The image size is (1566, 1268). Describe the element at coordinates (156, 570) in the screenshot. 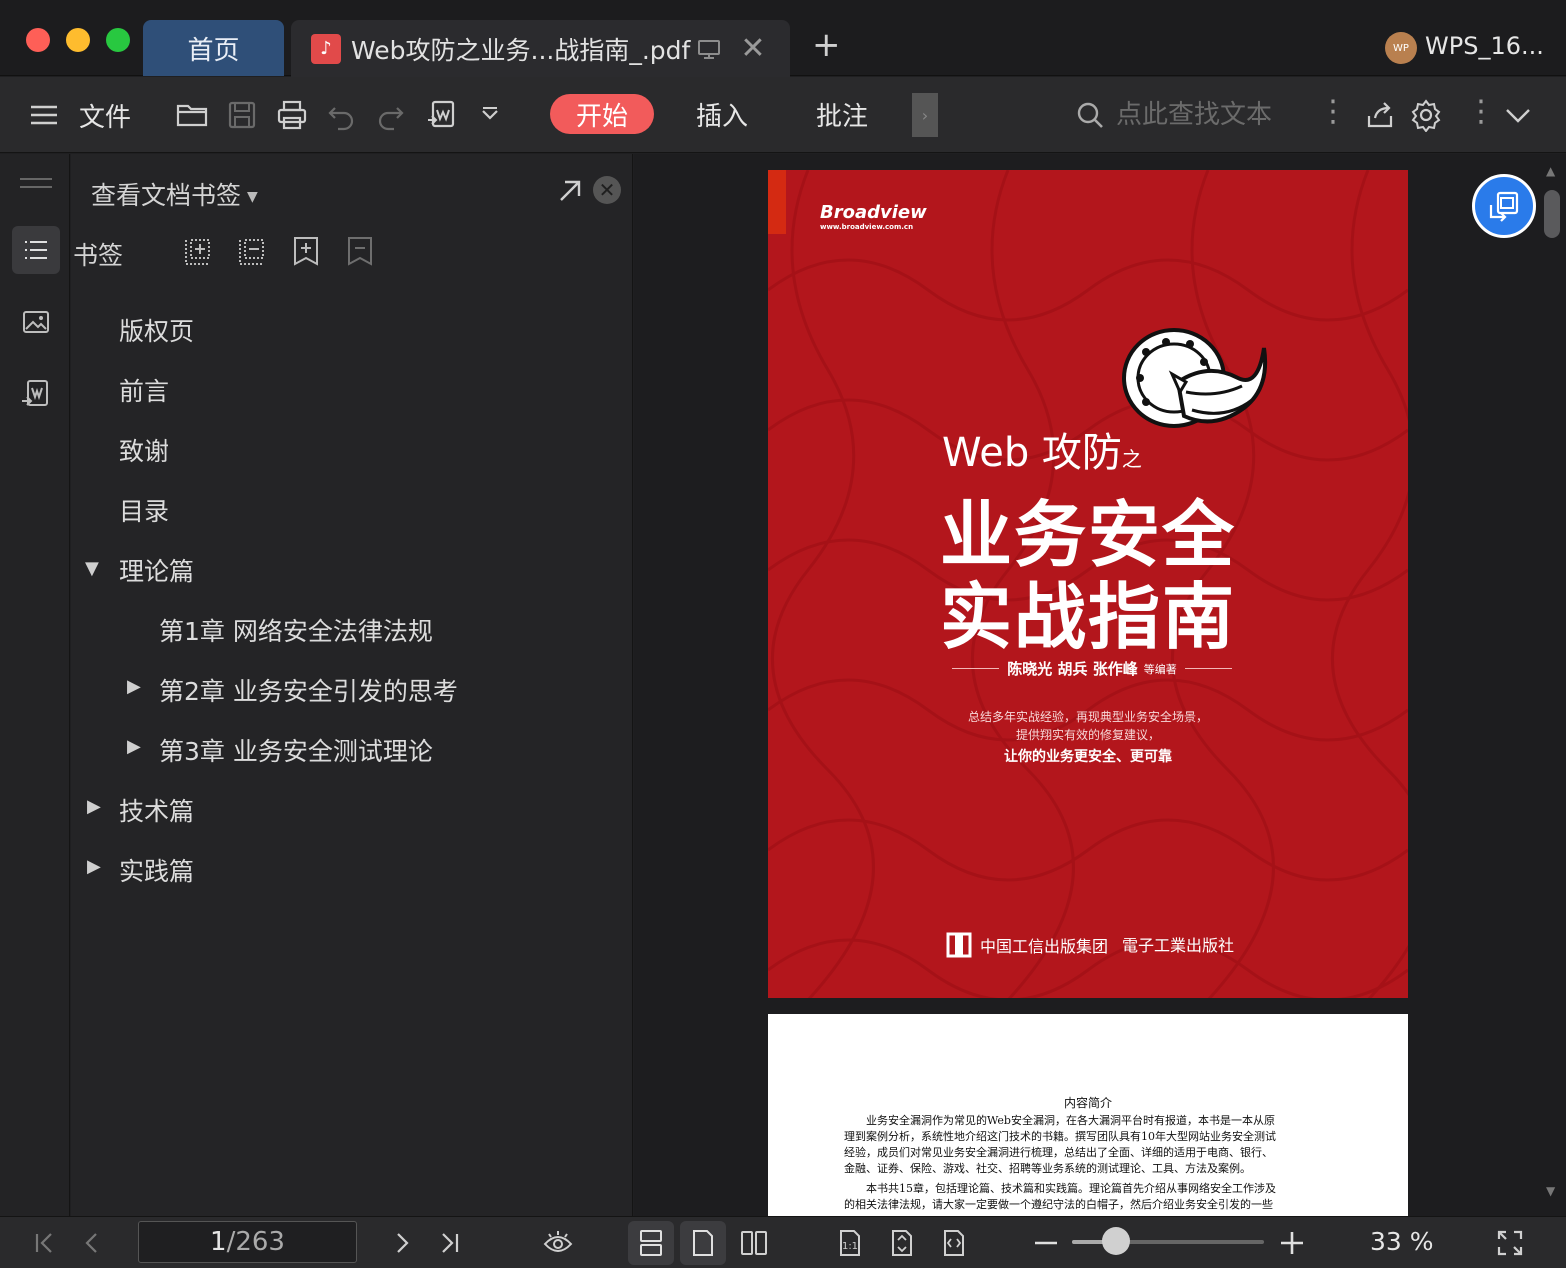

I see `bookmark-item: 理论篇` at that location.